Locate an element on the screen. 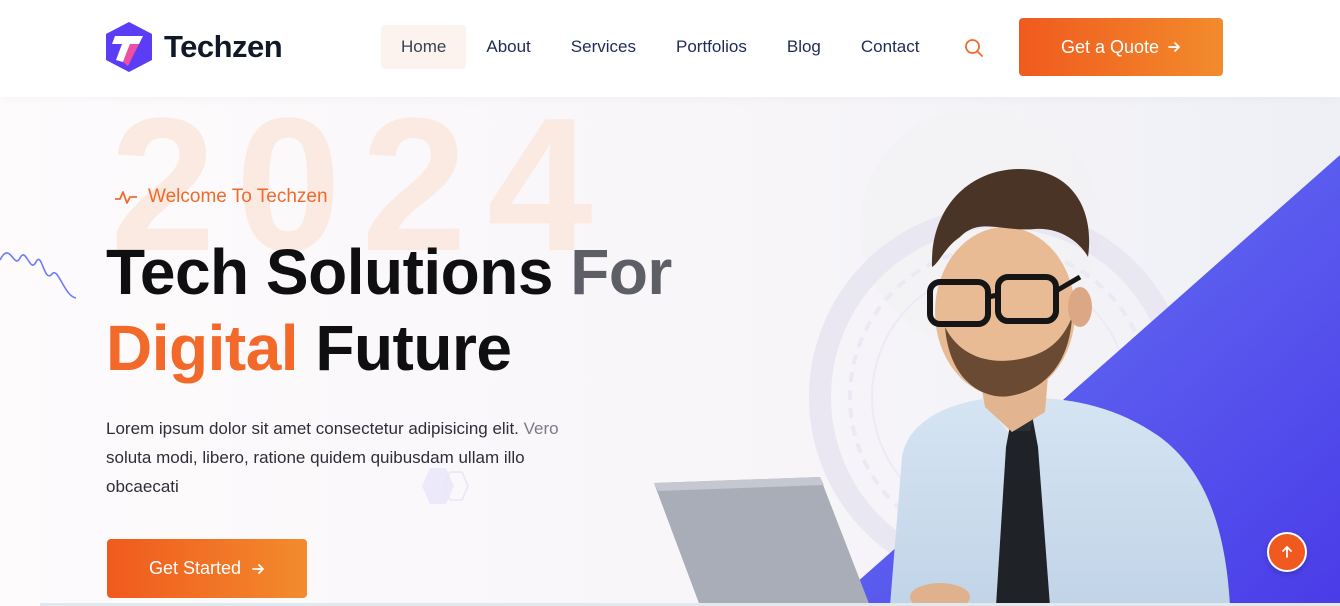  nav-contact: Contact is located at coordinates (890, 47).